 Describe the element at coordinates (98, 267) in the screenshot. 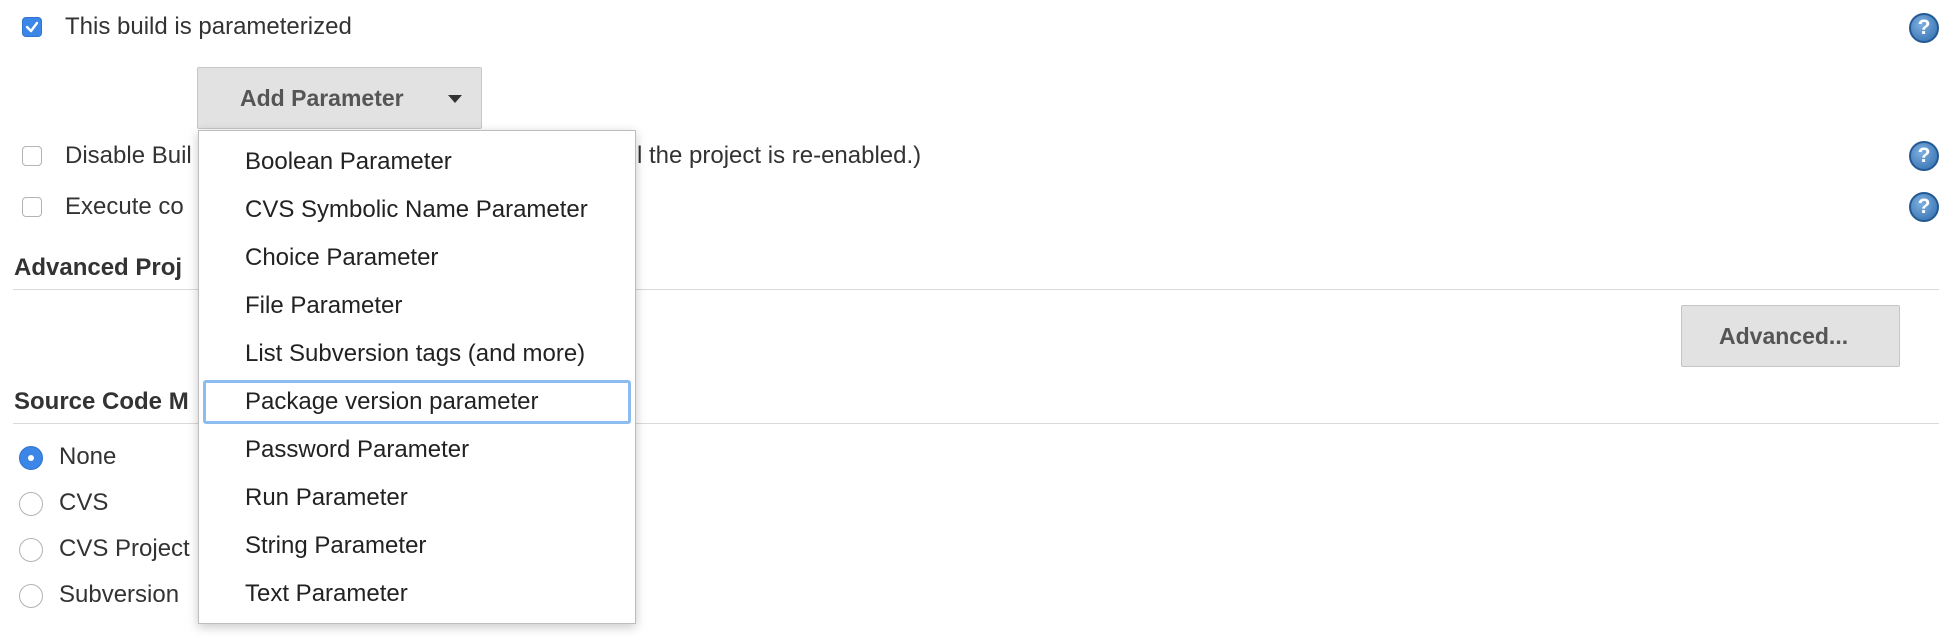

I see `advanced-project-options-title: Advanced Proj` at that location.